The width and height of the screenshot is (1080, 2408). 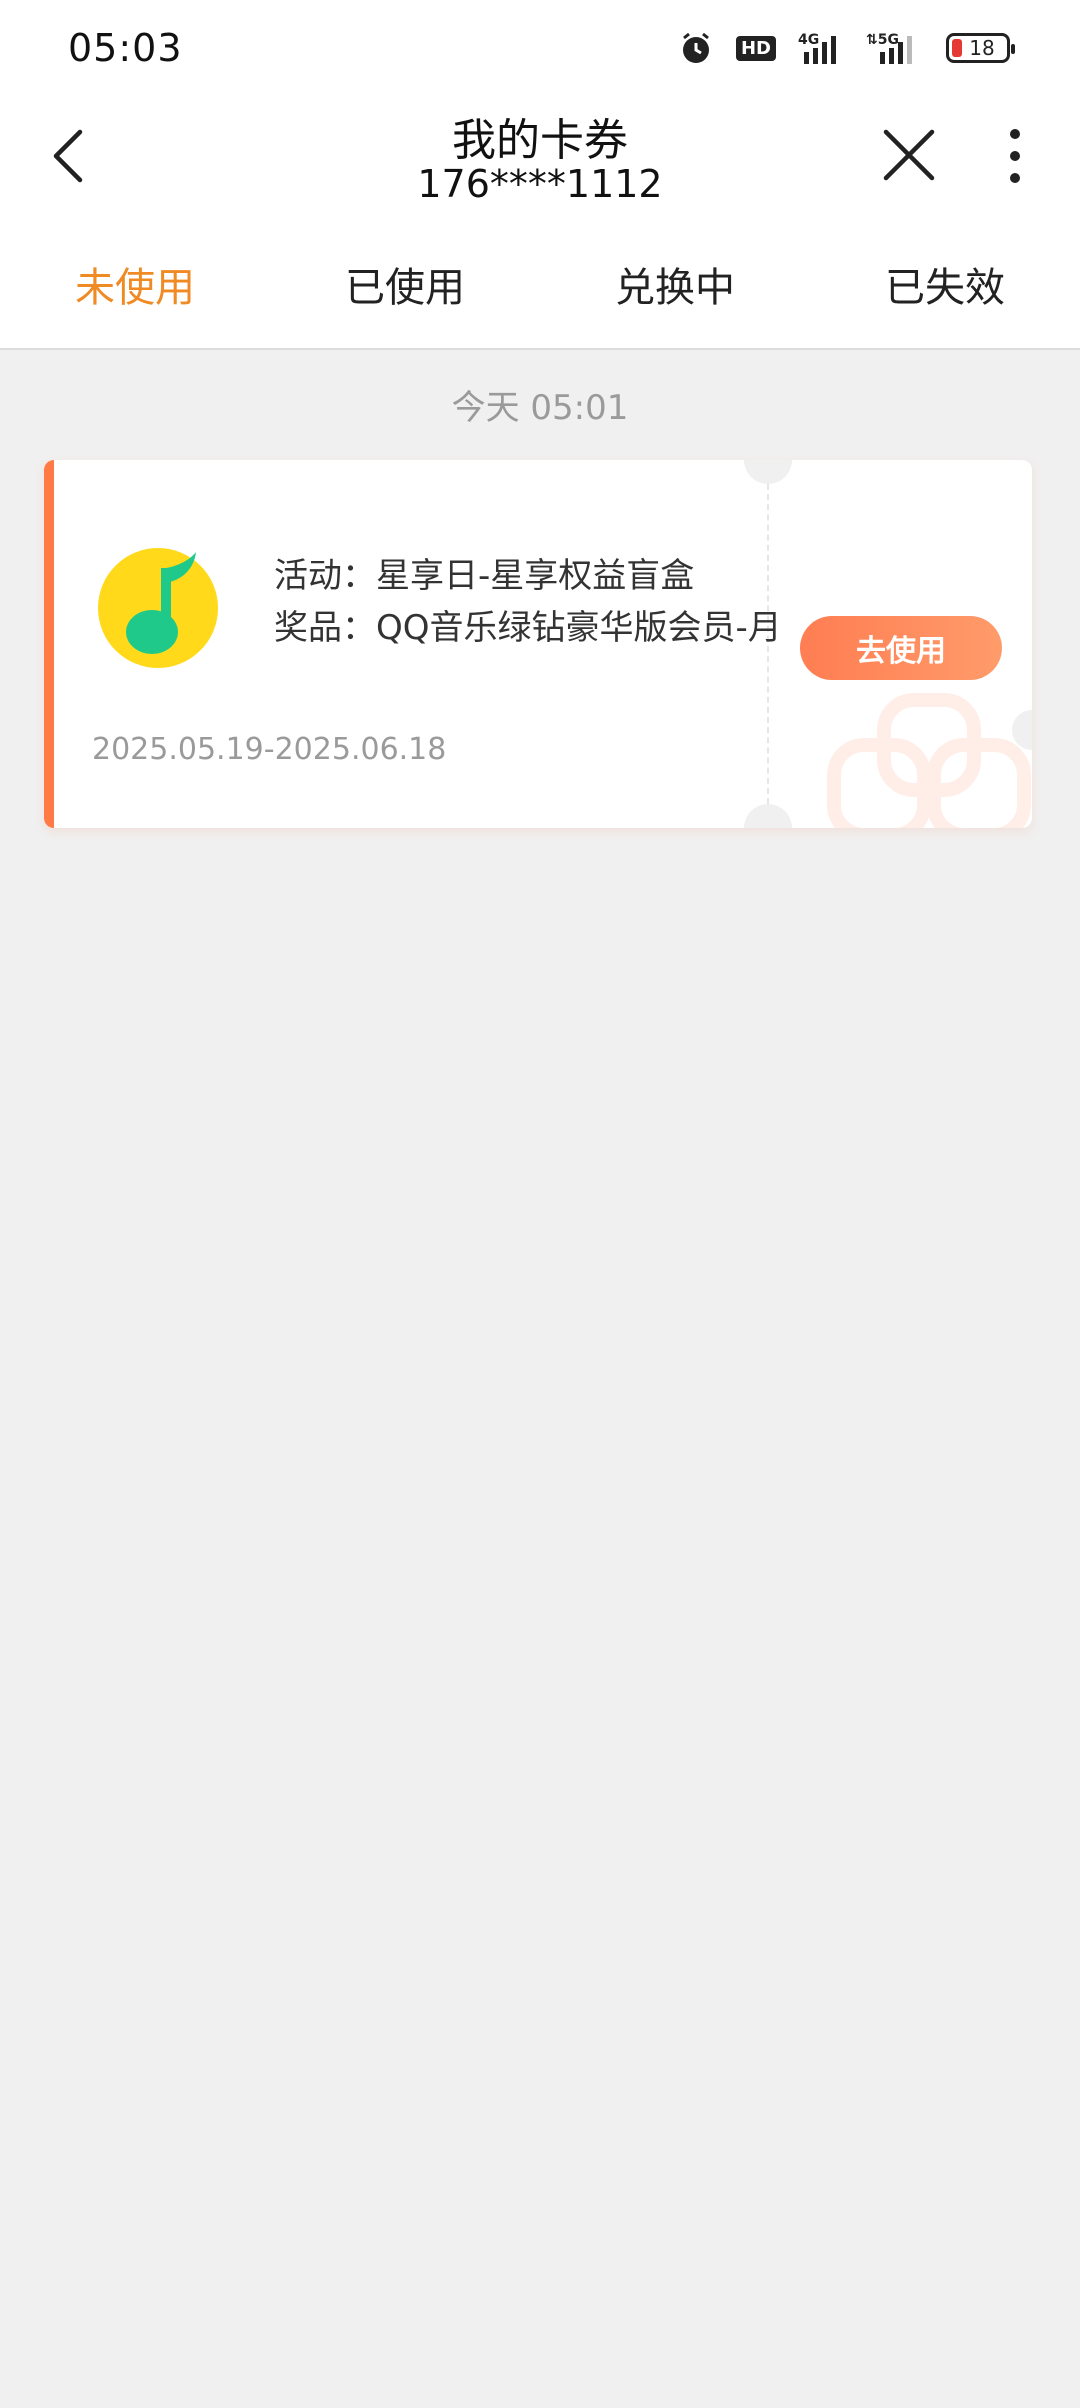 What do you see at coordinates (945, 284) in the screenshot?
I see `tab-expired: 已失效` at bounding box center [945, 284].